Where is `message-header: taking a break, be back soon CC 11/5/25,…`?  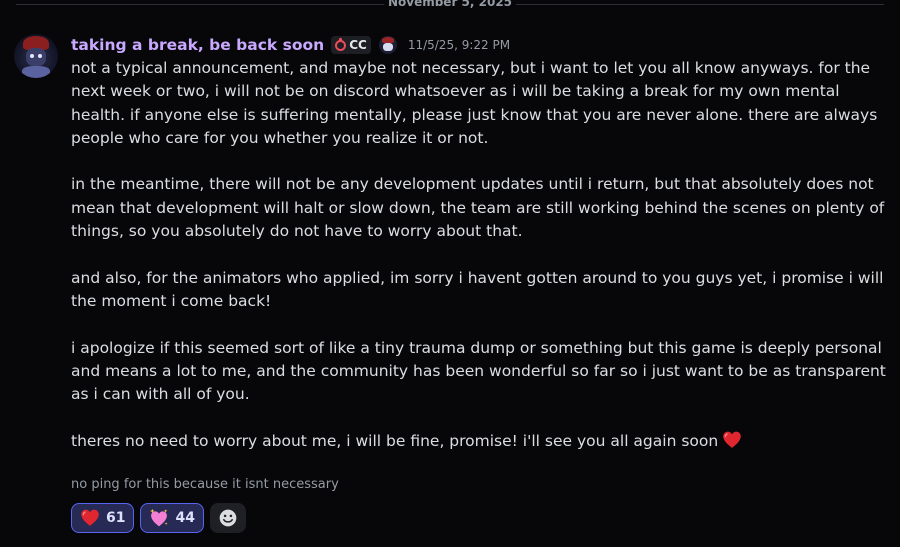 message-header: taking a break, be back soon CC 11/5/25,… is located at coordinates (290, 45).